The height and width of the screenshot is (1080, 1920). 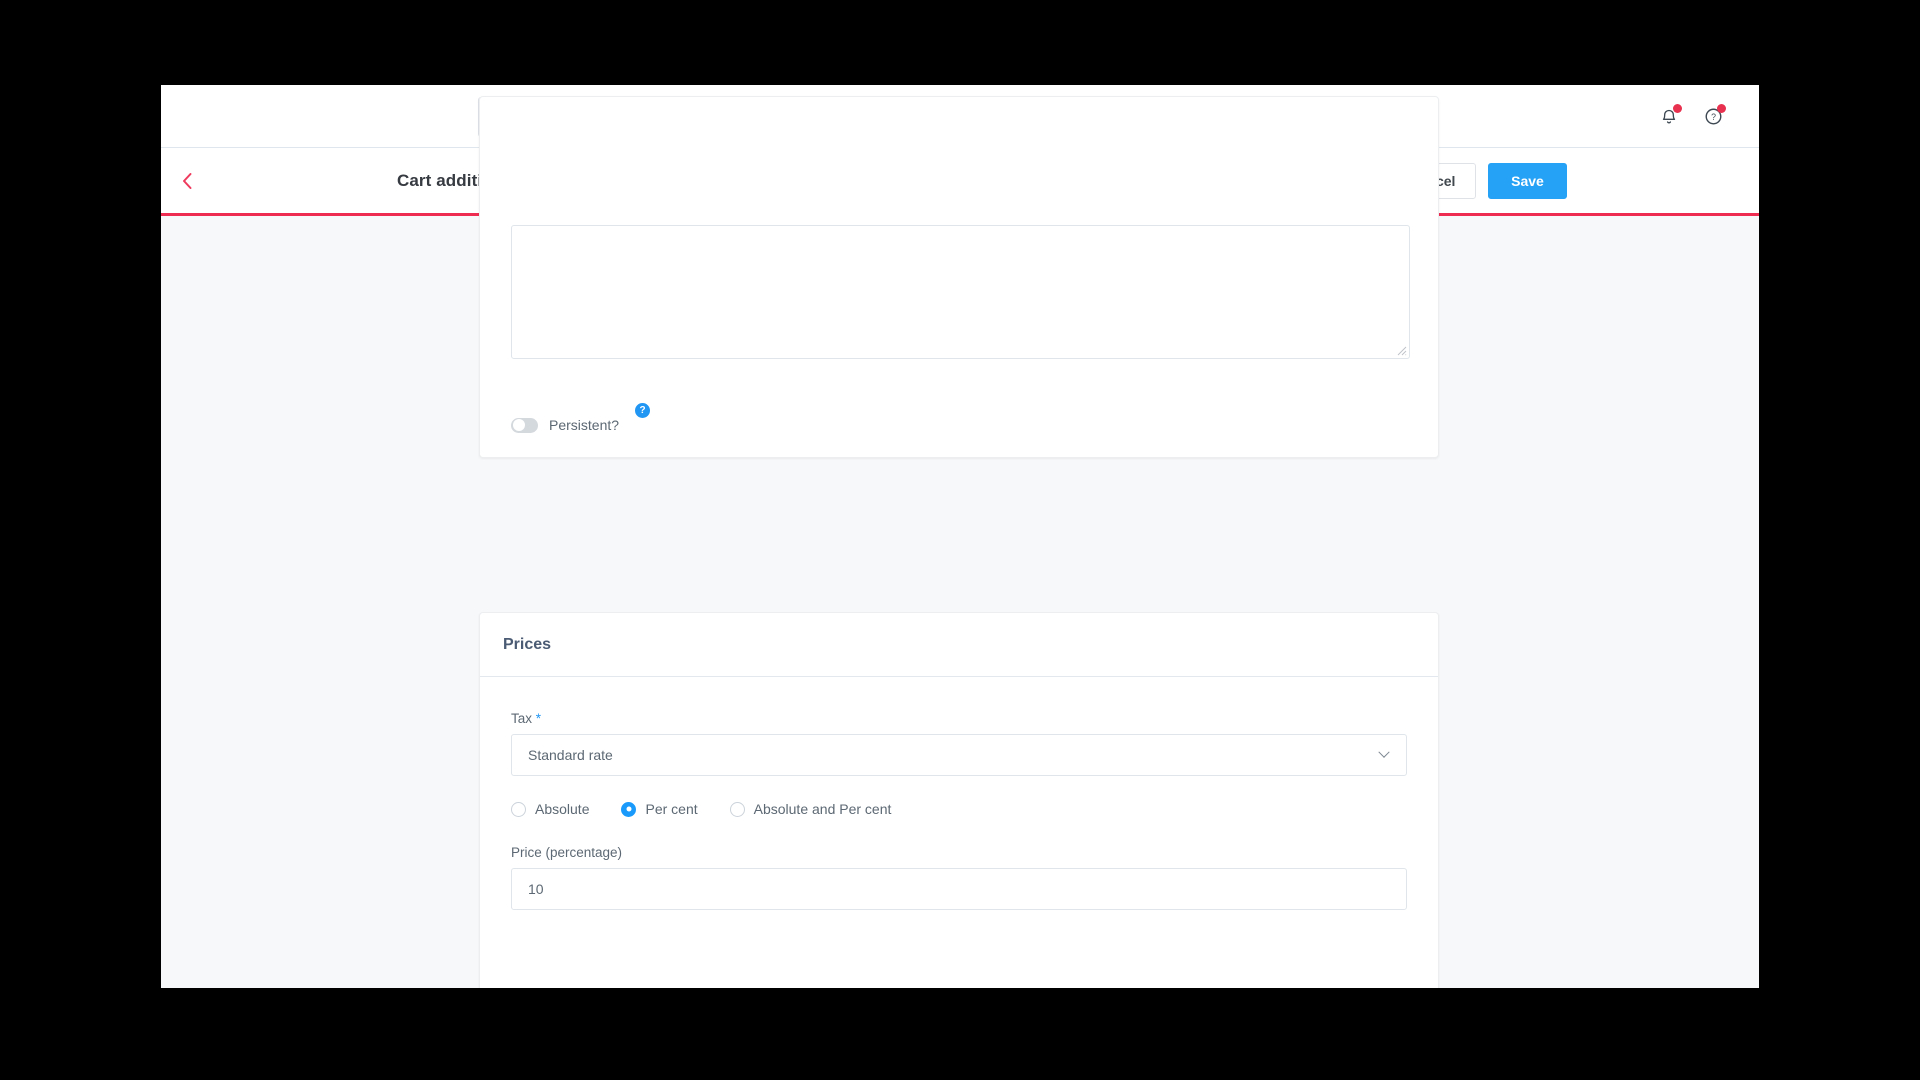 I want to click on back-button, so click(x=187, y=181).